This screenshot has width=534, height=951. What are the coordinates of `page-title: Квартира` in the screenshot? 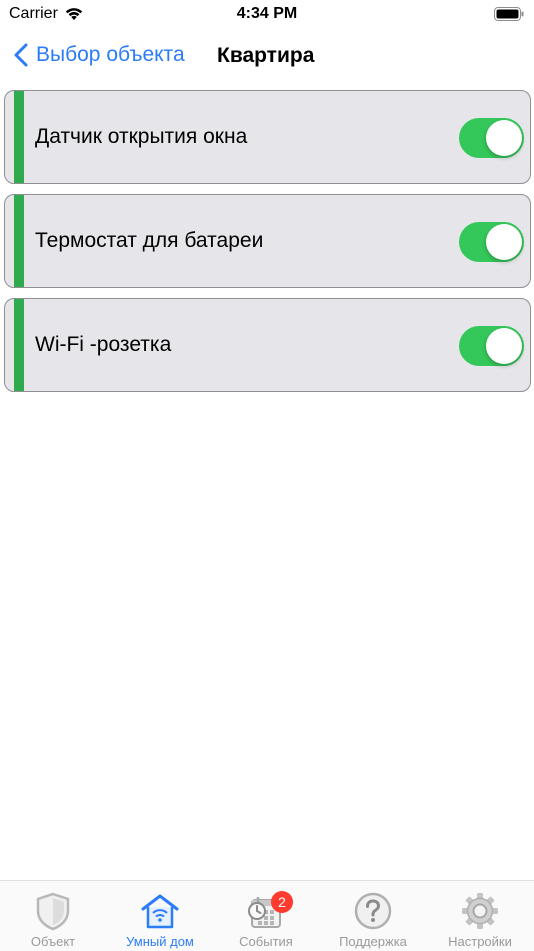 It's located at (266, 55).